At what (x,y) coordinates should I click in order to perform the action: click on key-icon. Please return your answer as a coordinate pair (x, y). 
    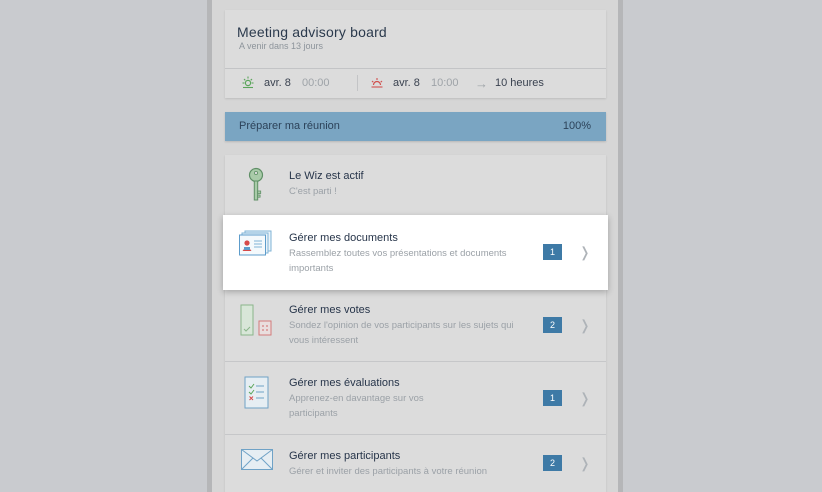
    Looking at the image, I should click on (256, 187).